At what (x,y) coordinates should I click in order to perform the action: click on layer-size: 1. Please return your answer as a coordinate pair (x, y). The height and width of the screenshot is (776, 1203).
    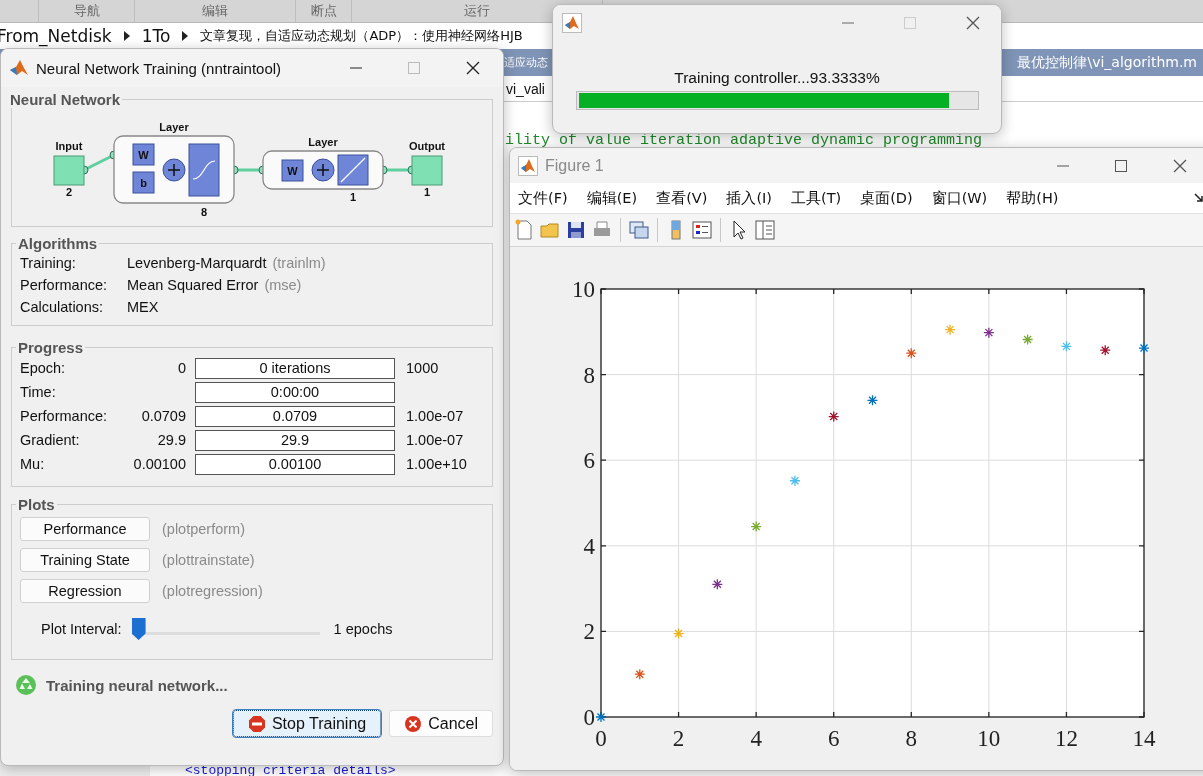
    Looking at the image, I should click on (353, 197).